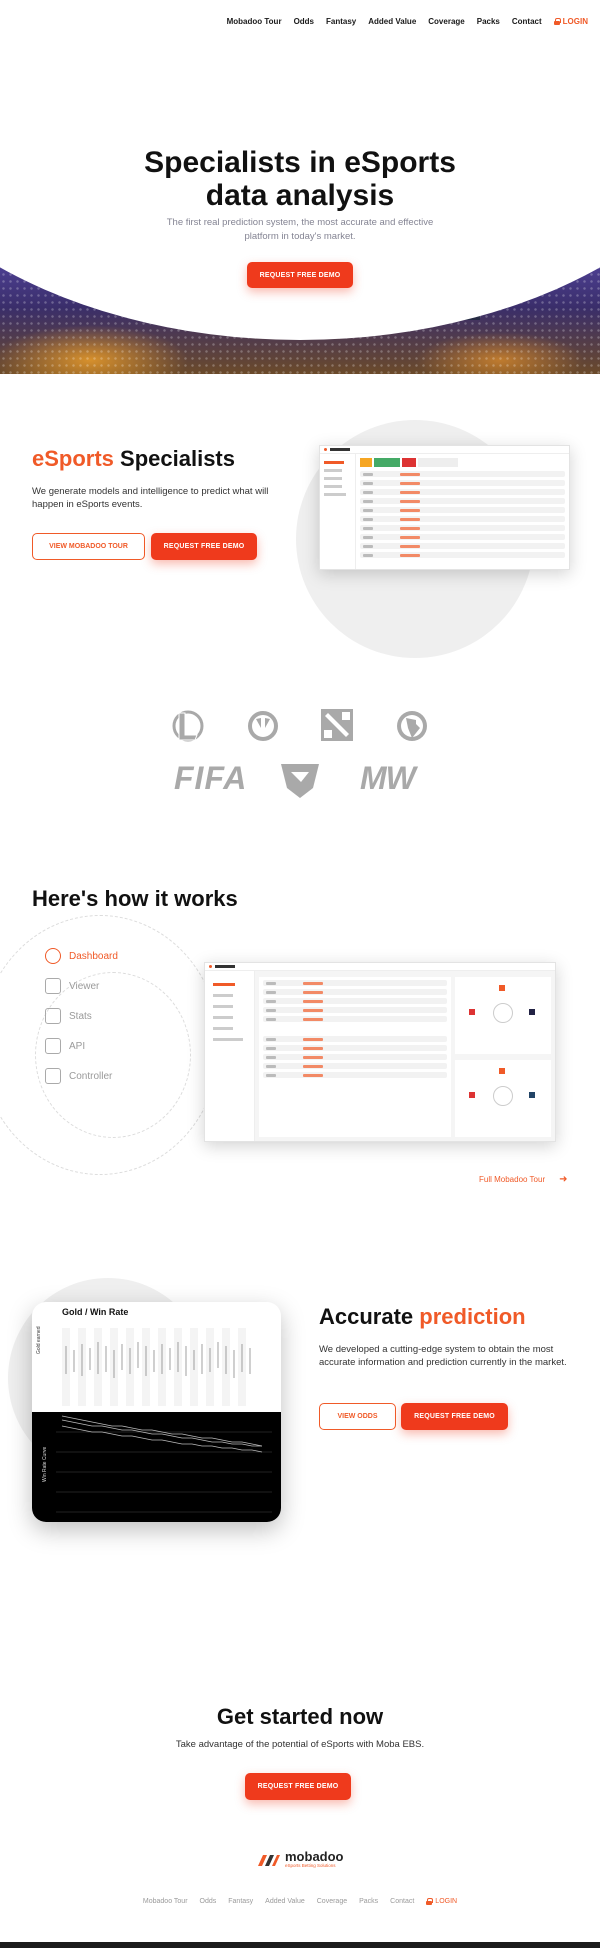 The height and width of the screenshot is (1948, 600). I want to click on nav-link-added-value: Added Value, so click(392, 21).